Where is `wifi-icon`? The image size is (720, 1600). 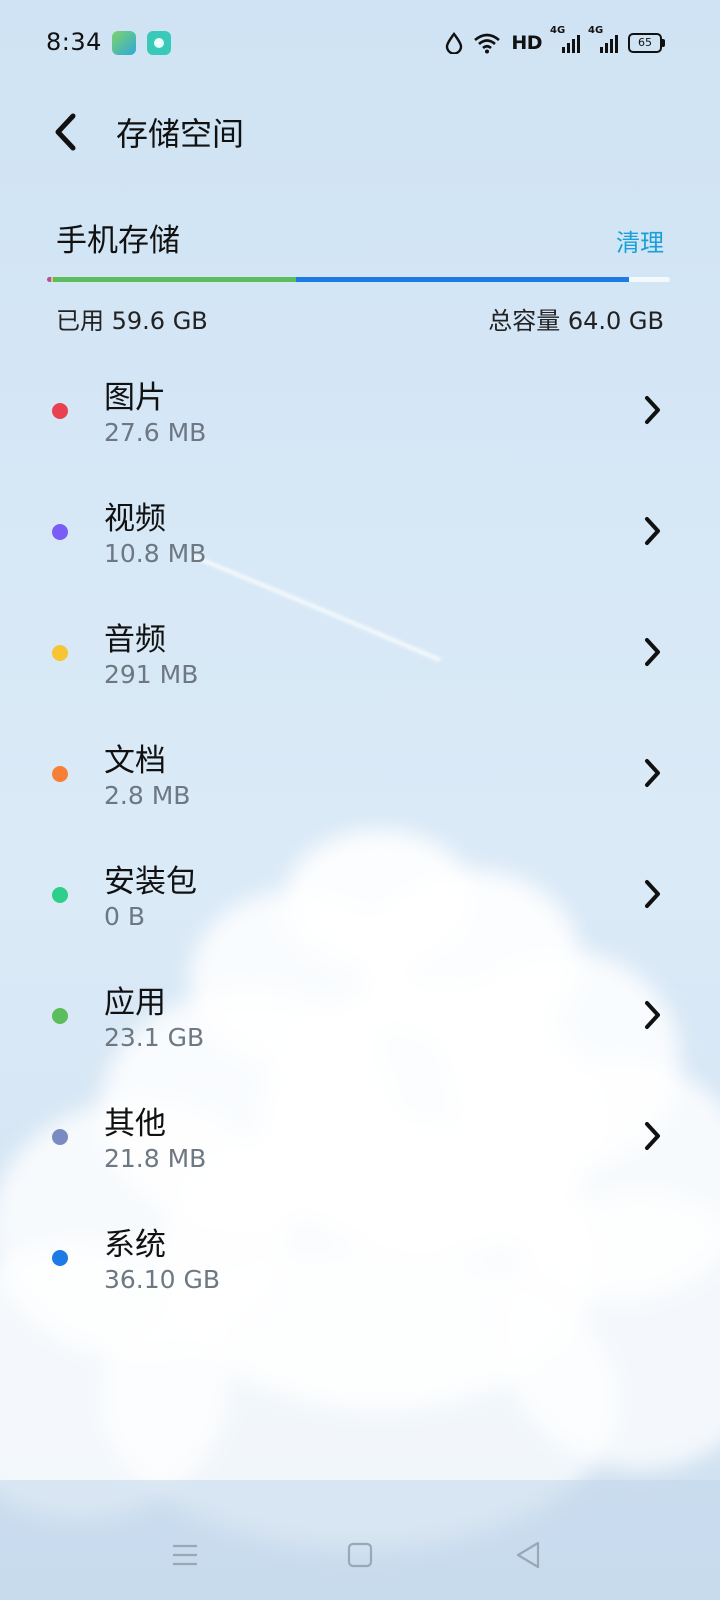 wifi-icon is located at coordinates (487, 43).